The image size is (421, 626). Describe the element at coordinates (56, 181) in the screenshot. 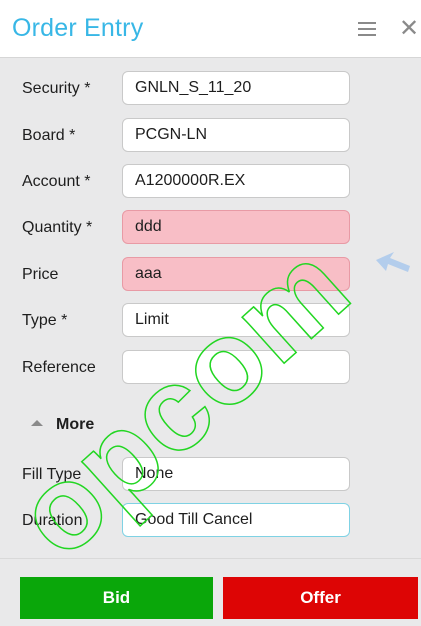

I see `account-label: Account *` at that location.